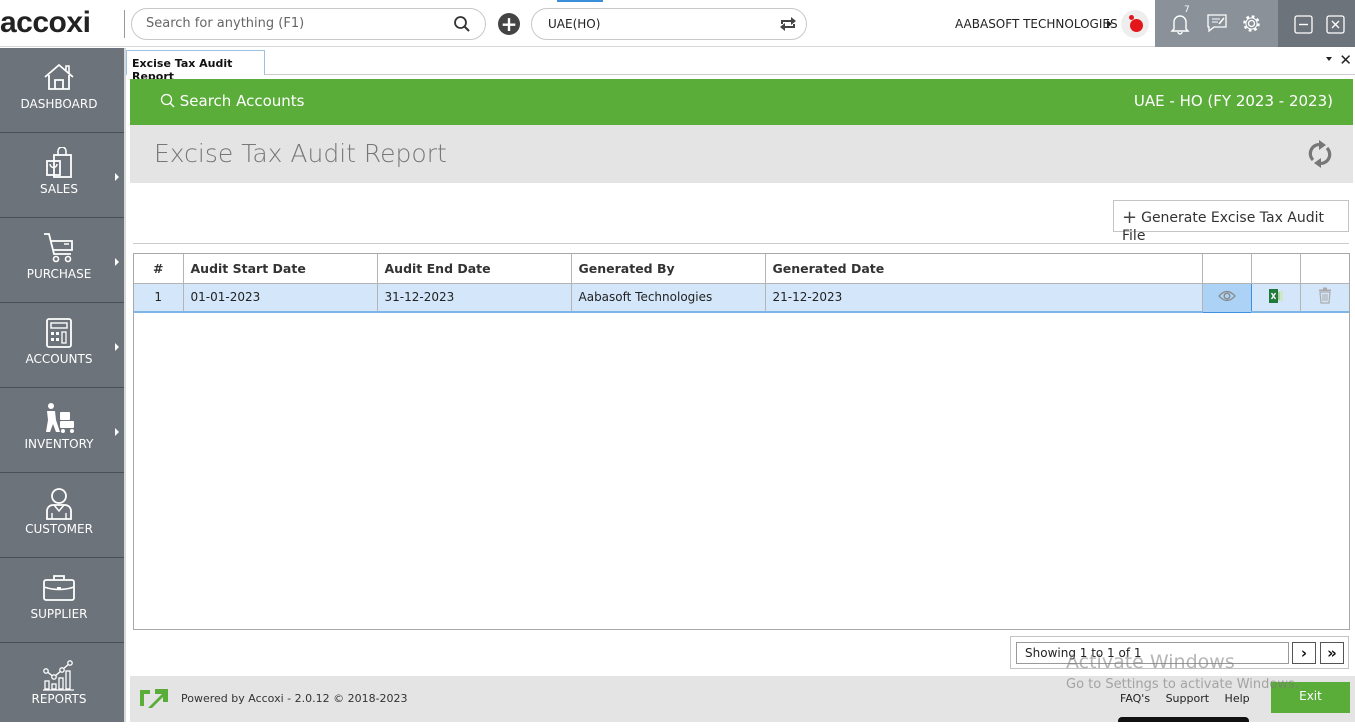 The height and width of the screenshot is (728, 1355). I want to click on fiscal-year-label: UAE - HO (FY 2023 - 2023), so click(1233, 101).